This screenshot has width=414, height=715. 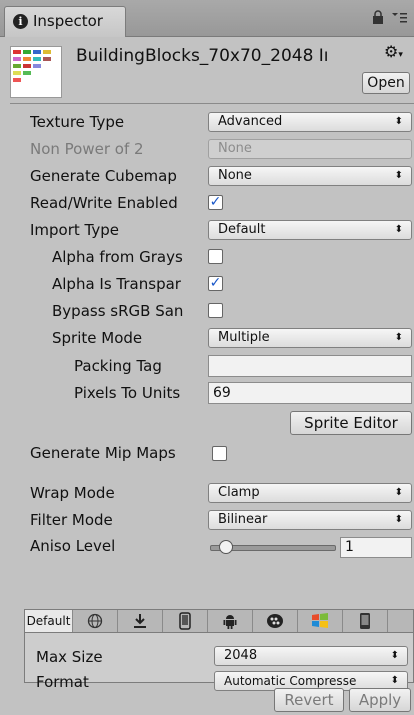 I want to click on platform-tab-windows-store, so click(x=320, y=621).